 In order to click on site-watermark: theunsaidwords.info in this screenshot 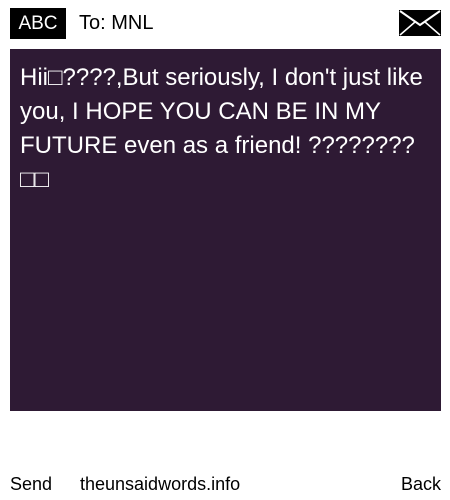, I will do `click(160, 484)`.